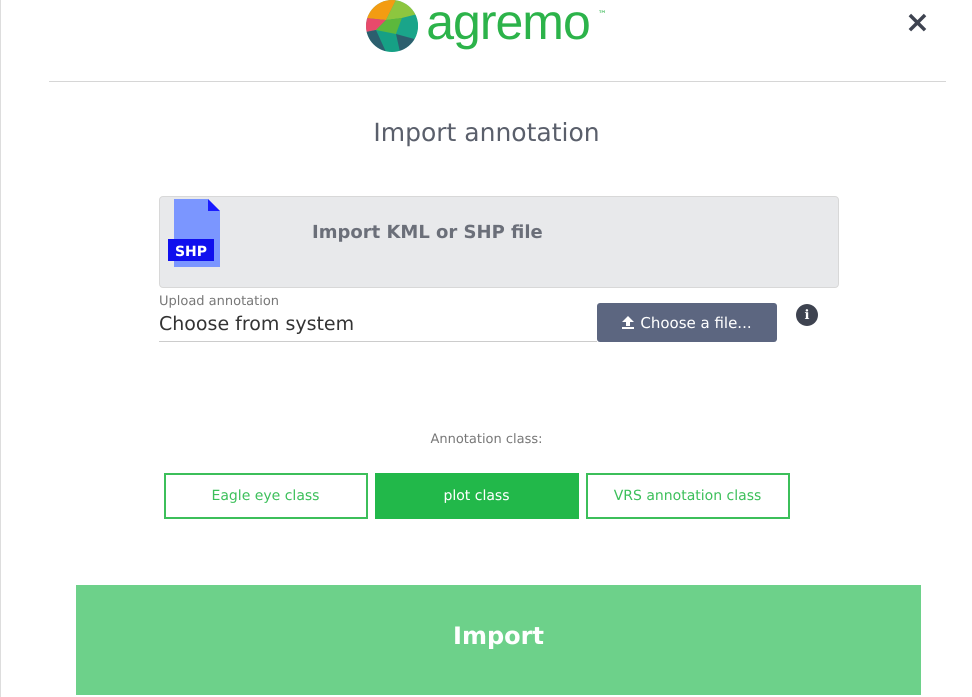 The width and height of the screenshot is (972, 697). I want to click on annotation-class-label: Annotation class:, so click(486, 439).